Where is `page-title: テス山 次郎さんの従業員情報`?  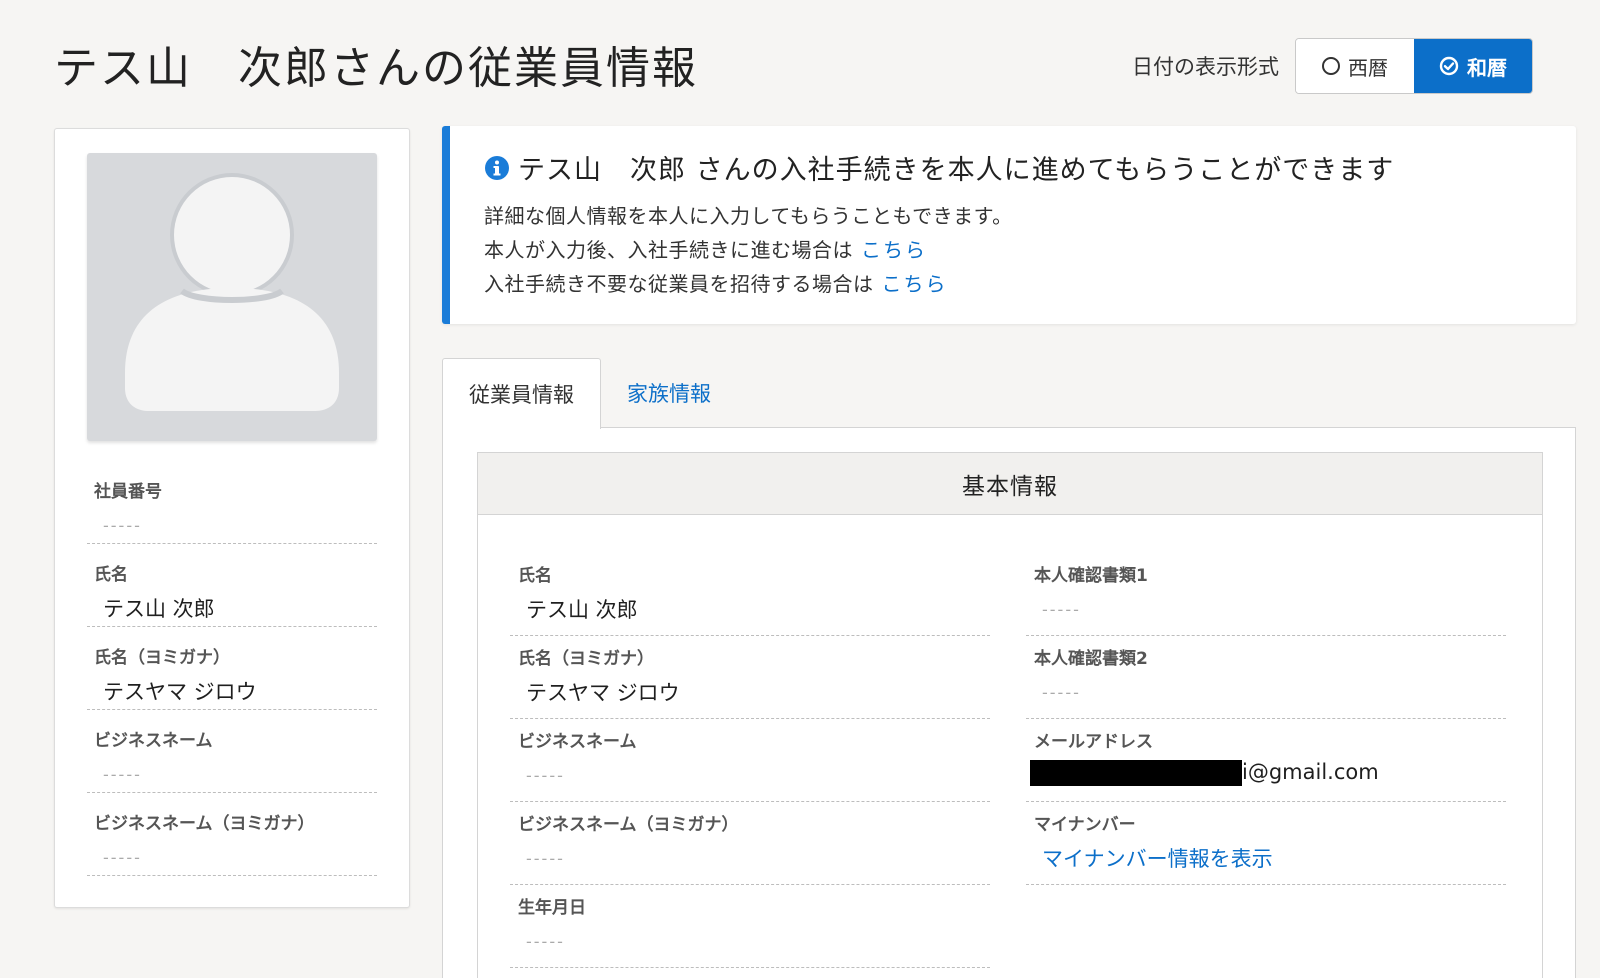 page-title: テス山 次郎さんの従業員情報 is located at coordinates (376, 68).